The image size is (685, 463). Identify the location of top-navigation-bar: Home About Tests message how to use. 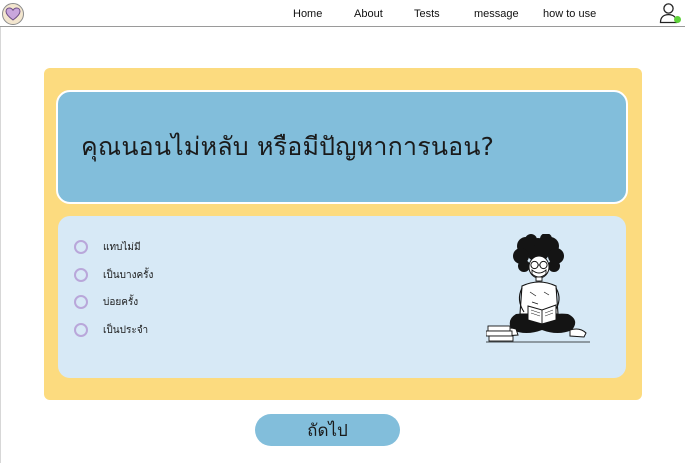
(342, 13).